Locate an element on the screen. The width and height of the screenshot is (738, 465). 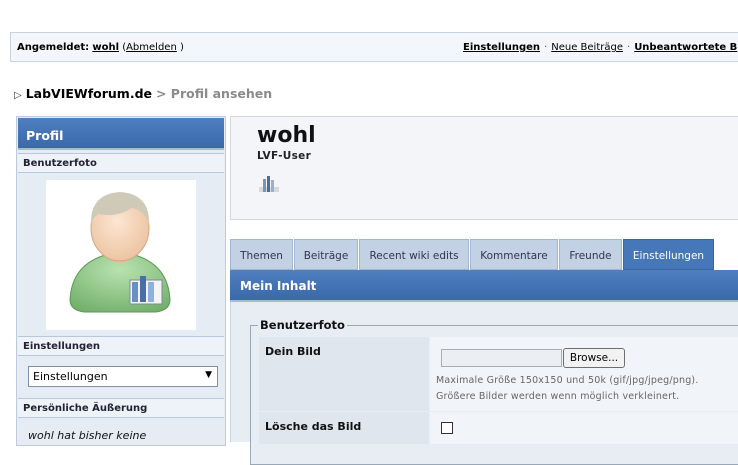
delete-picture-checkbox is located at coordinates (447, 428).